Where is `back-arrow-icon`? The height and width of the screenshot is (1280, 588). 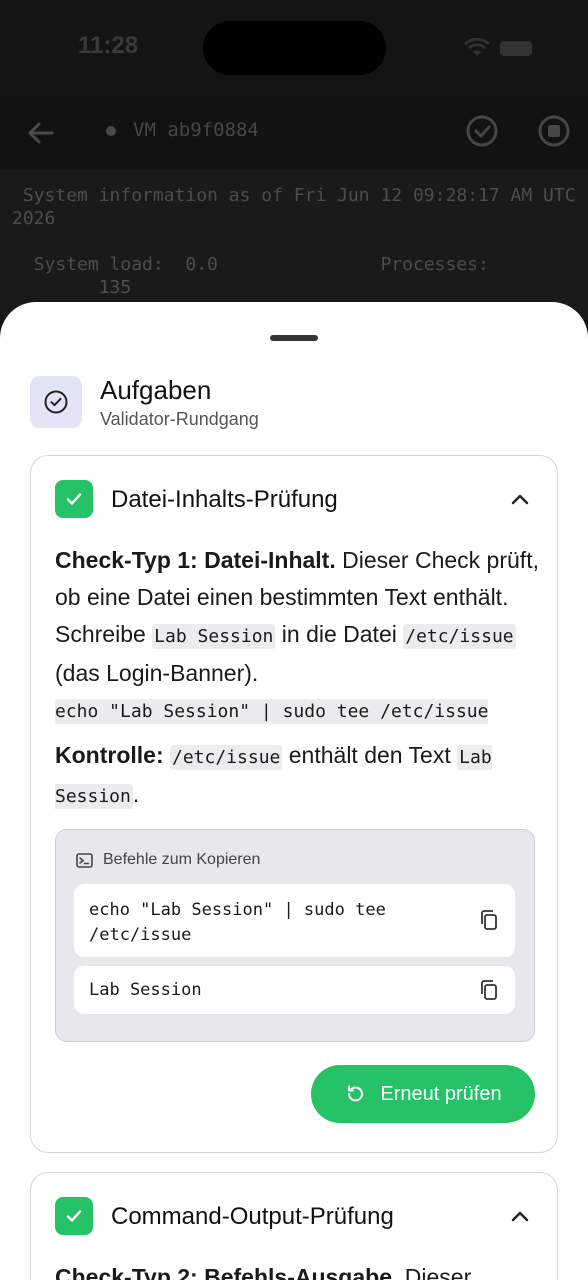
back-arrow-icon is located at coordinates (40, 133).